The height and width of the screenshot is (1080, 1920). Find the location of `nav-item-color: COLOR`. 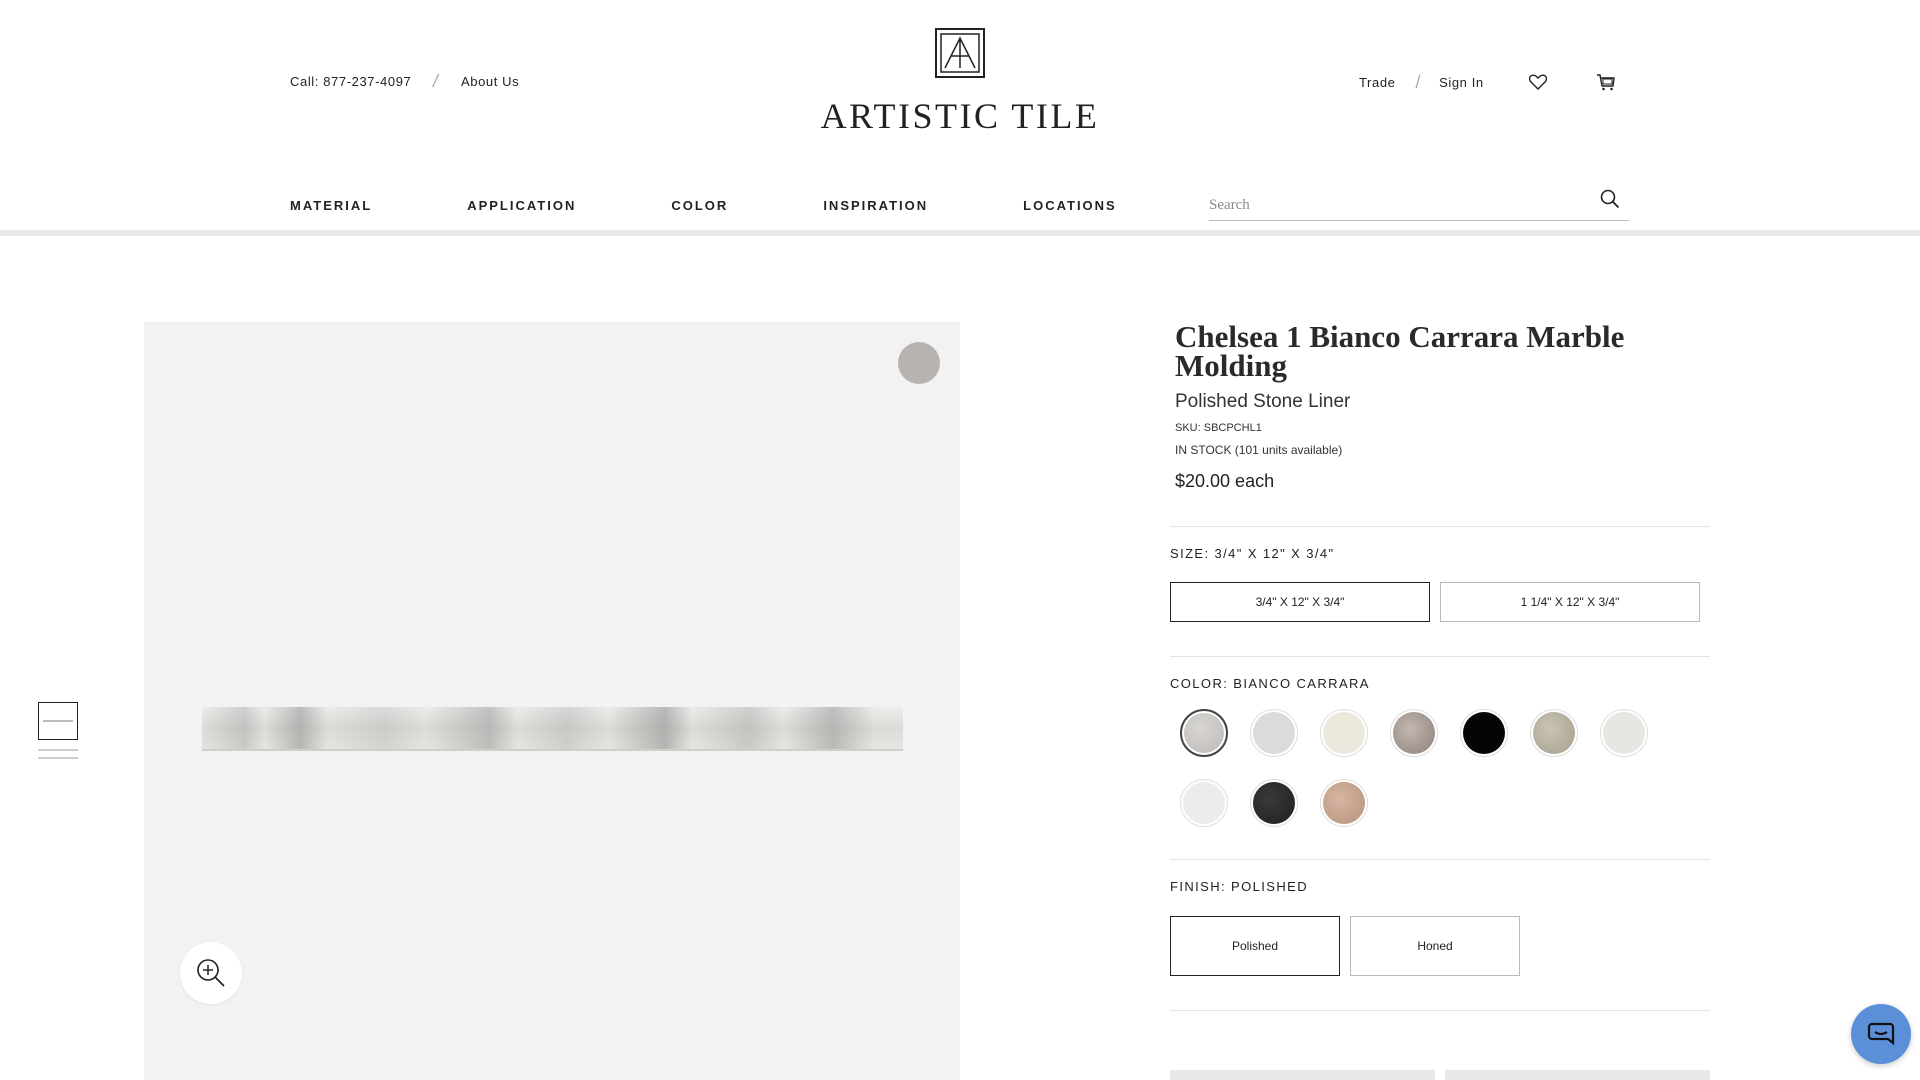

nav-item-color: COLOR is located at coordinates (699, 205).